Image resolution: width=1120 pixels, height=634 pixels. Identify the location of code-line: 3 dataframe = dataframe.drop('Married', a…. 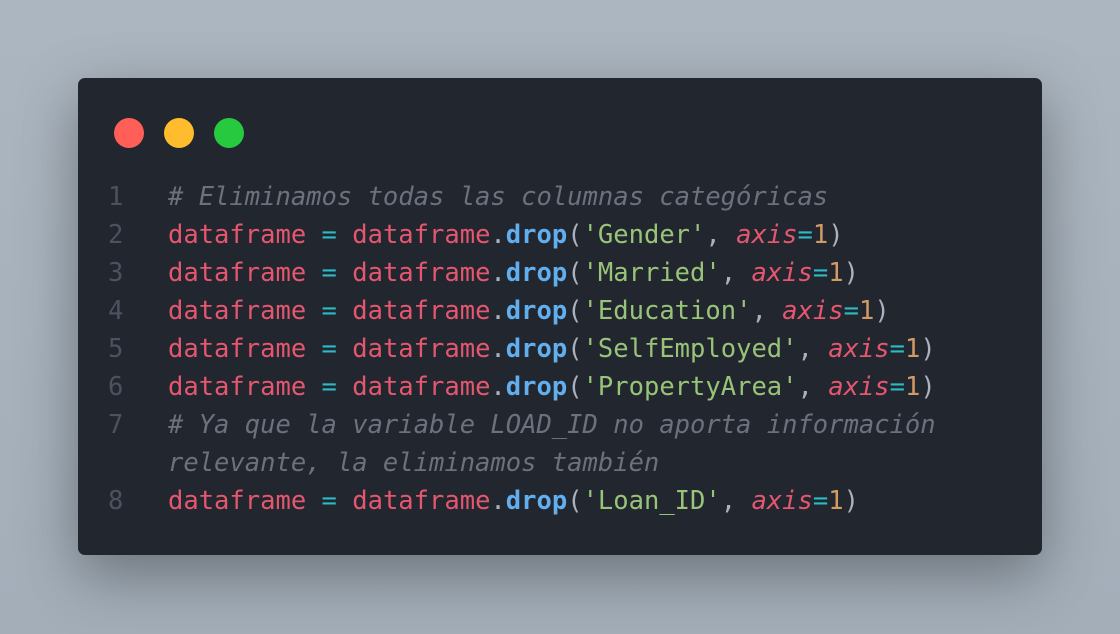
(558, 273).